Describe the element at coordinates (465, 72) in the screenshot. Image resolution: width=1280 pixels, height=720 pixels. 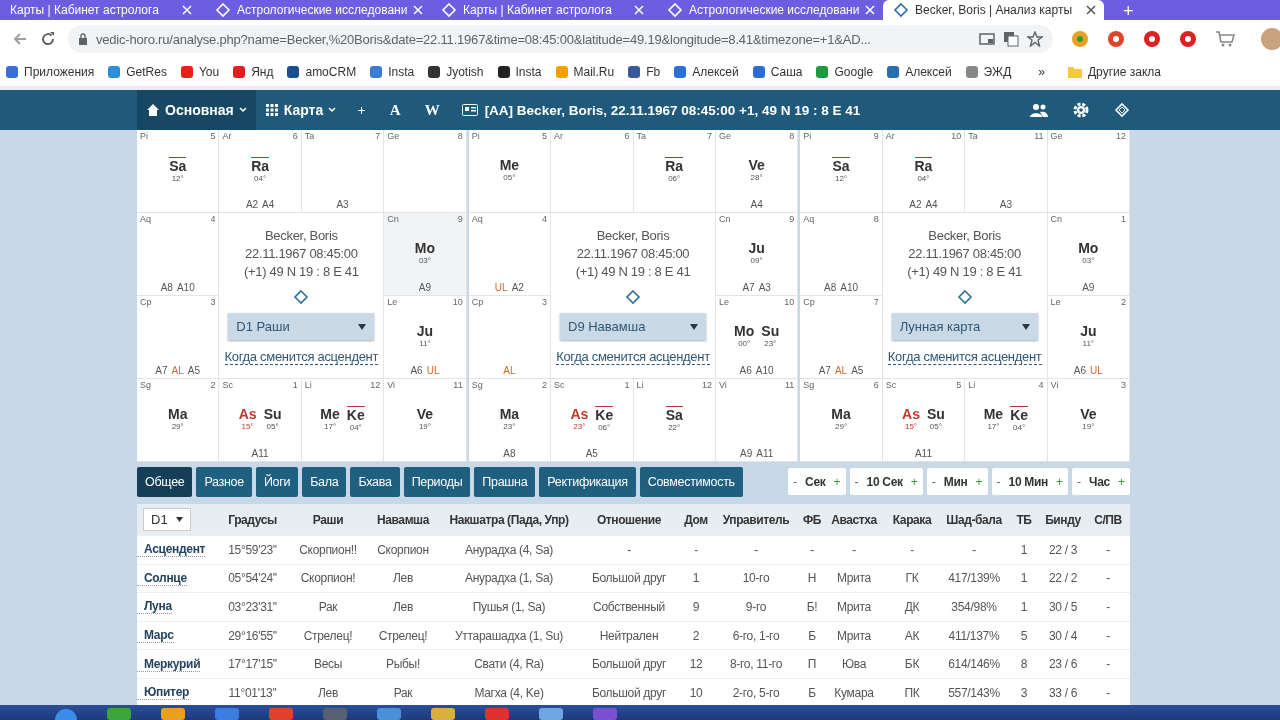
I see `bookmark-link: Jyotish` at that location.